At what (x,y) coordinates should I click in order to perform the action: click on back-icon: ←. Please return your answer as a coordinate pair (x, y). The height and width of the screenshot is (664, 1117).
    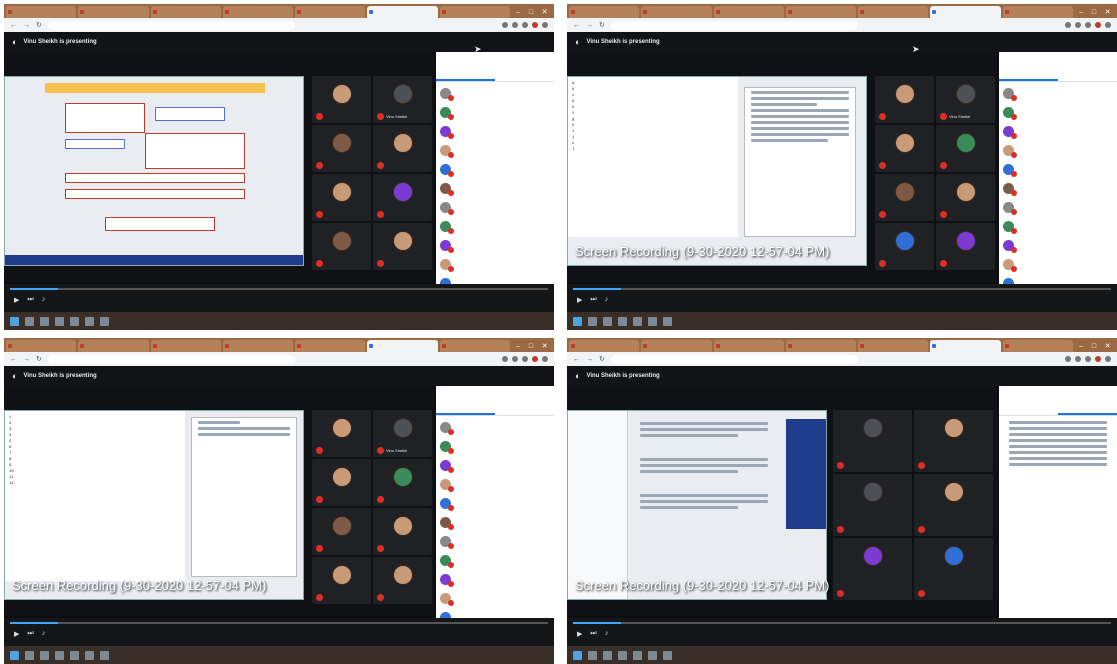
    Looking at the image, I should click on (13, 25).